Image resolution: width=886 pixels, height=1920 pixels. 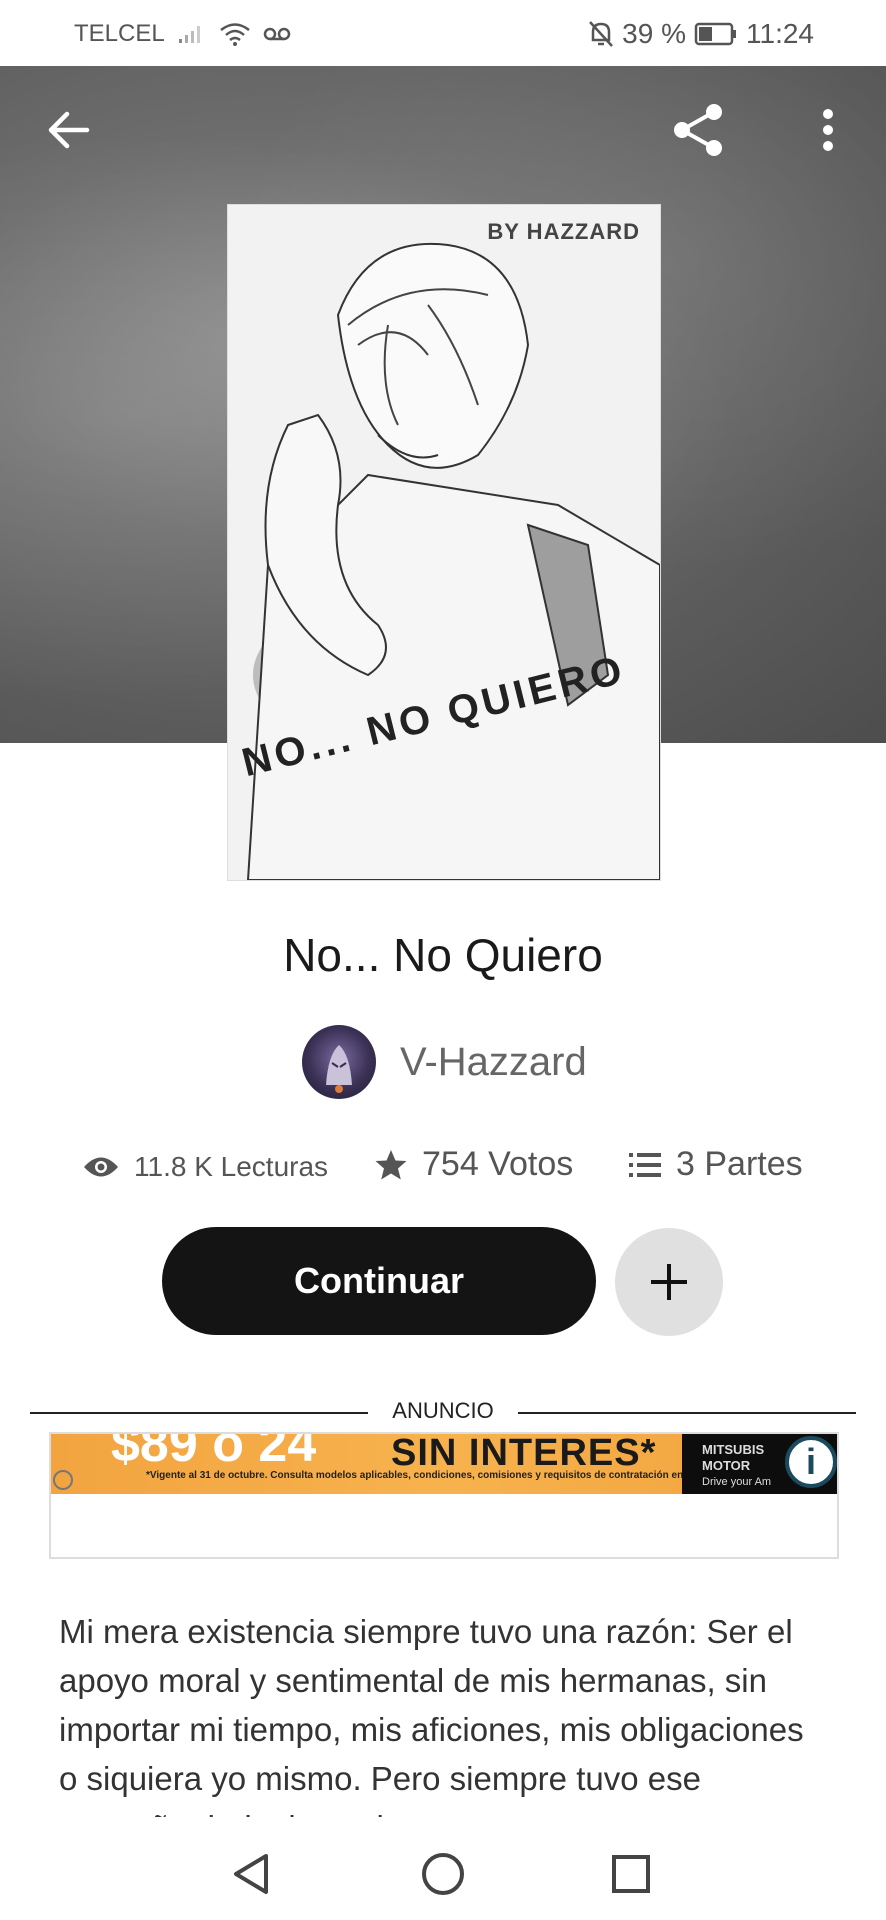 I want to click on avatar, so click(x=339, y=1062).